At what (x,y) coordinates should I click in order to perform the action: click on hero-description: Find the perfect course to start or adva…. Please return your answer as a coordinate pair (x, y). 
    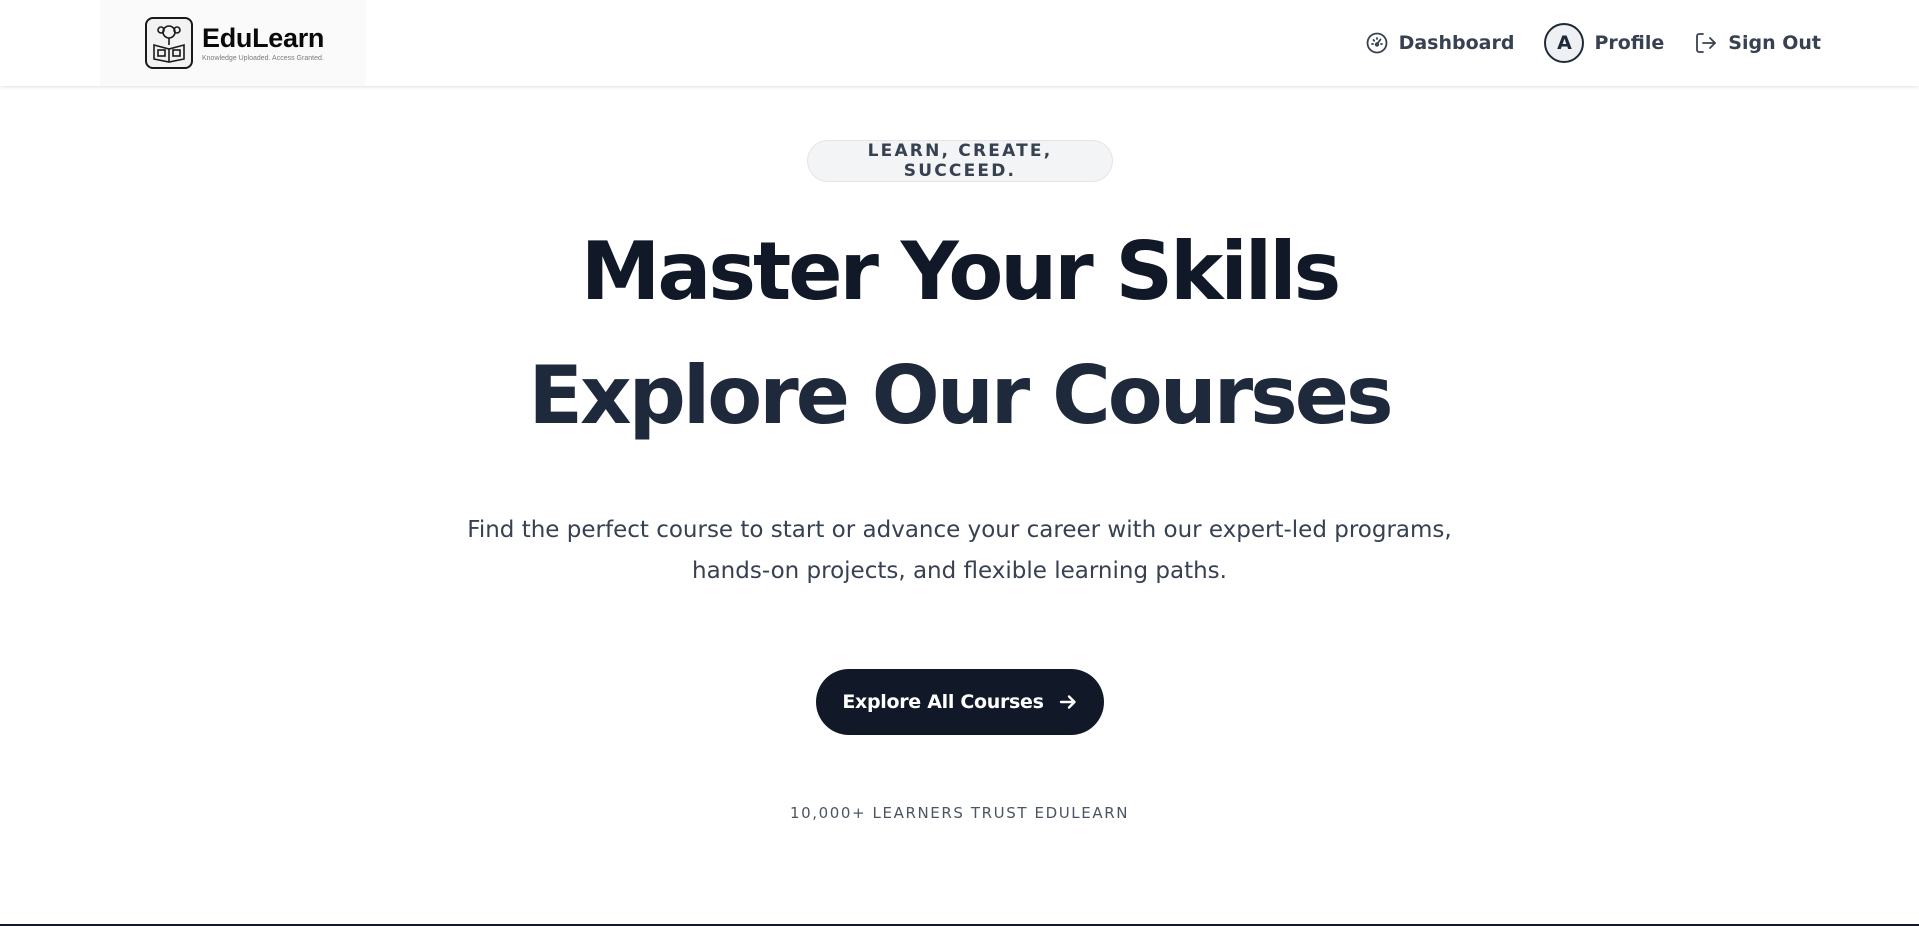
    Looking at the image, I should click on (959, 550).